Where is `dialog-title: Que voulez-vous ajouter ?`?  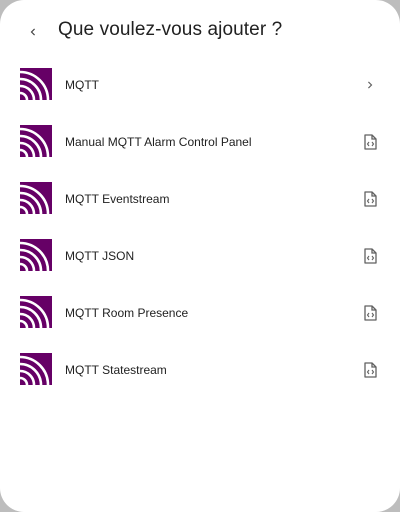 dialog-title: Que voulez-vous ajouter ? is located at coordinates (170, 29).